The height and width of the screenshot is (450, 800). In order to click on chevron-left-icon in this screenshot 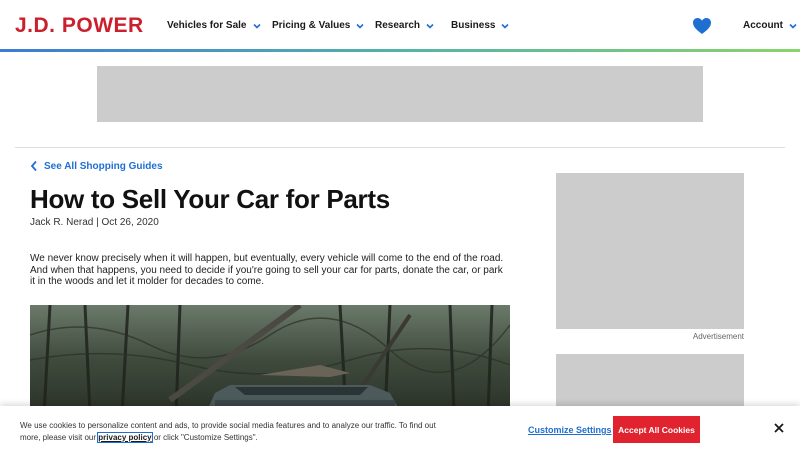, I will do `click(33, 166)`.